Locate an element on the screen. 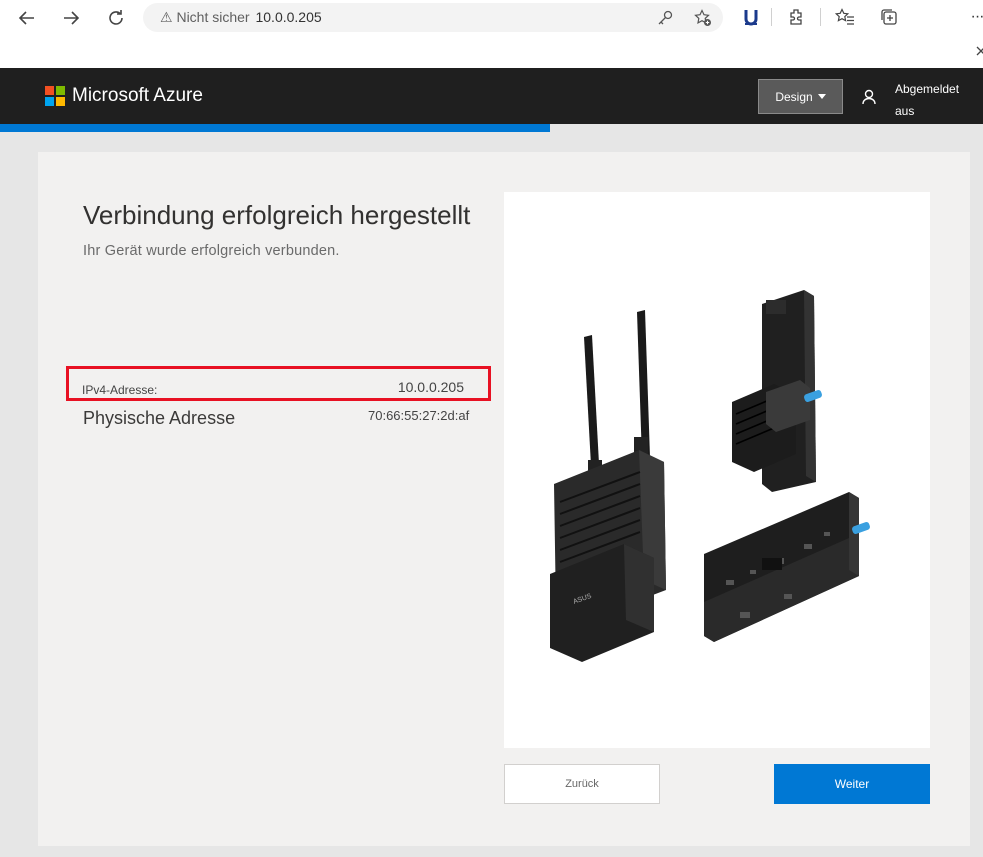  microsoft-logo-icon is located at coordinates (55, 96).